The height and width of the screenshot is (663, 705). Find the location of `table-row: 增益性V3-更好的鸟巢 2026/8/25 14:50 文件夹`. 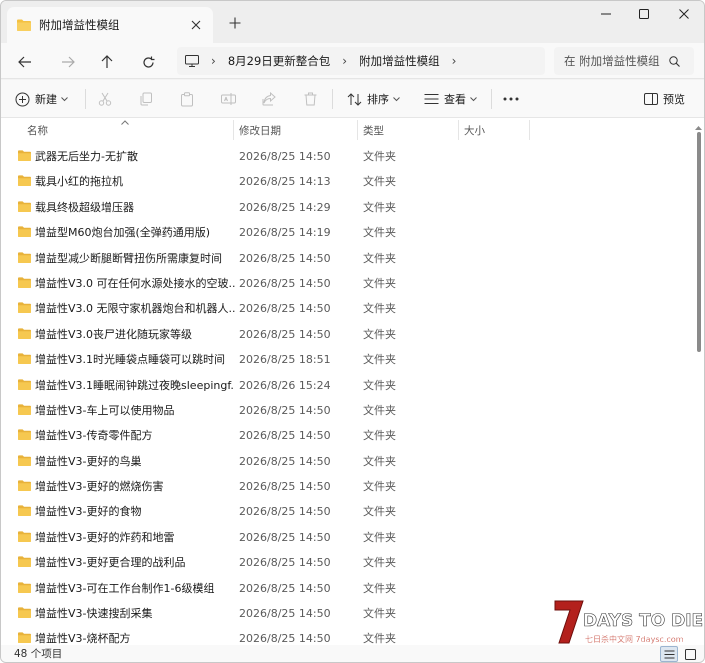

table-row: 增益性V3-更好的鸟巢 2026/8/25 14:50 文件夹 is located at coordinates (346, 461).